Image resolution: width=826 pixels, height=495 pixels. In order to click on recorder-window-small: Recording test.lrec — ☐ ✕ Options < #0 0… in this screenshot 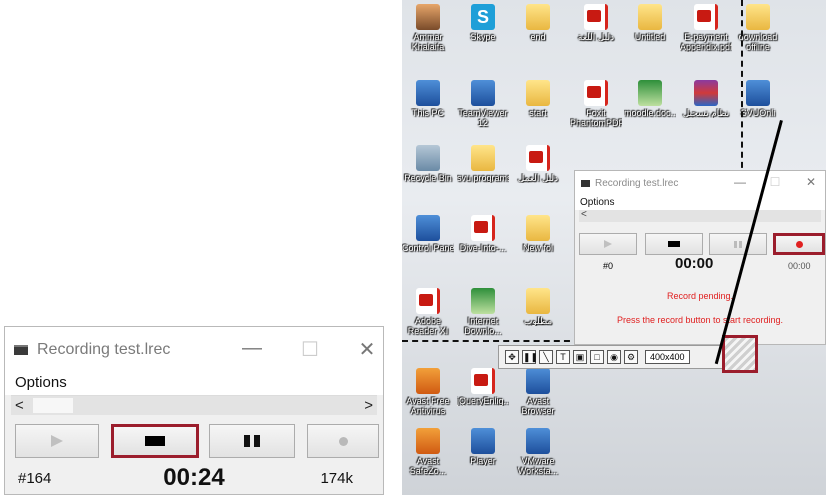, I will do `click(700, 257)`.